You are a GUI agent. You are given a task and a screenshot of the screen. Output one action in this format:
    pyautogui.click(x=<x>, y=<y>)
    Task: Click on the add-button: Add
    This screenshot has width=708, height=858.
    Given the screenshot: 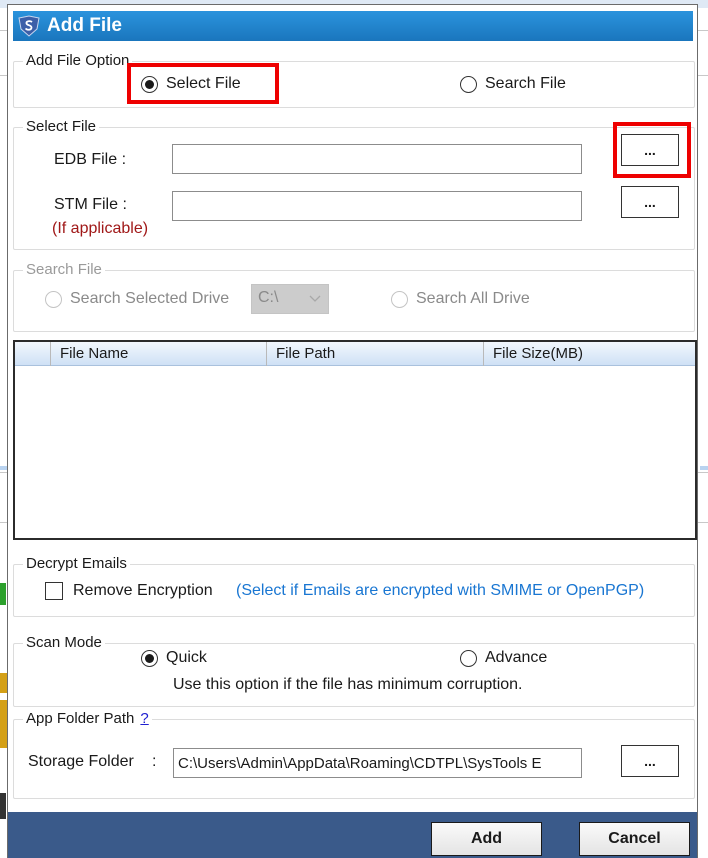 What is the action you would take?
    pyautogui.click(x=486, y=839)
    